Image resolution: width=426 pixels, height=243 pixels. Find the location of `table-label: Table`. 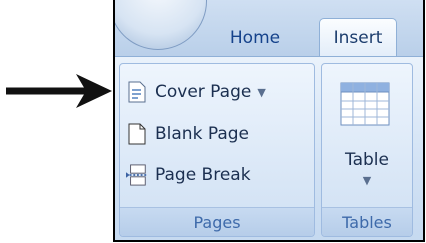

table-label: Table is located at coordinates (367, 160).